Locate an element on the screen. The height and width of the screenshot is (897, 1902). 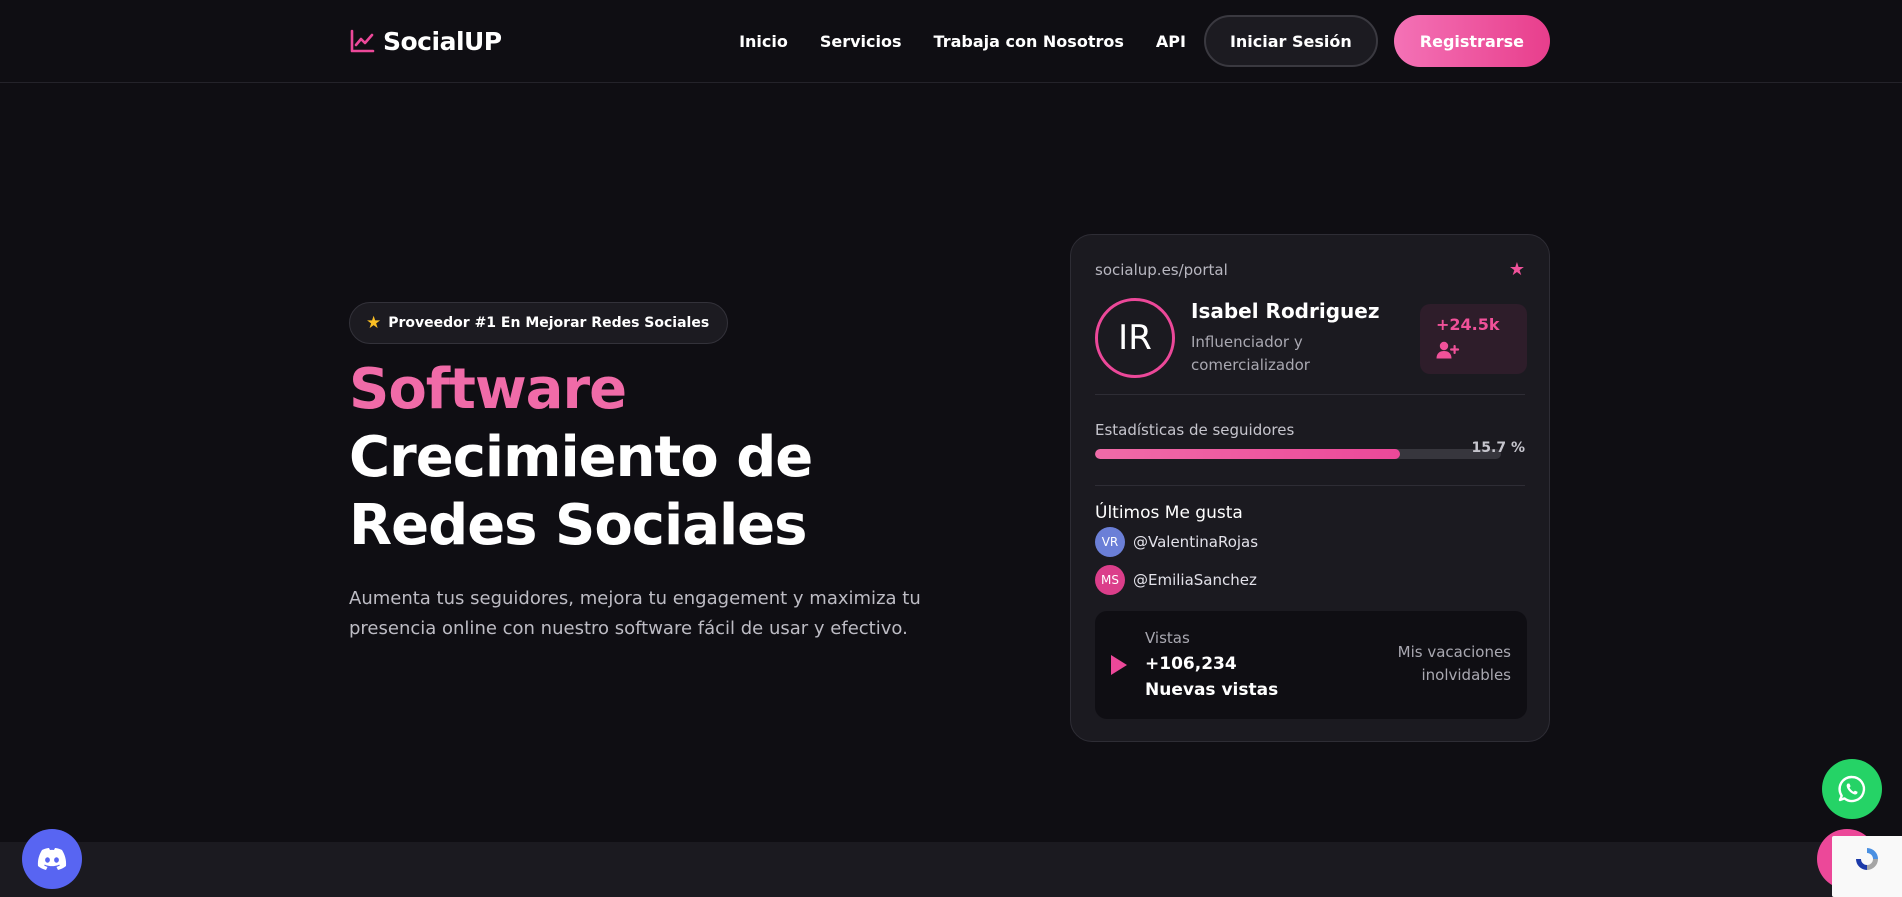
hero-title-line2: Crecimiento de is located at coordinates (581, 457).